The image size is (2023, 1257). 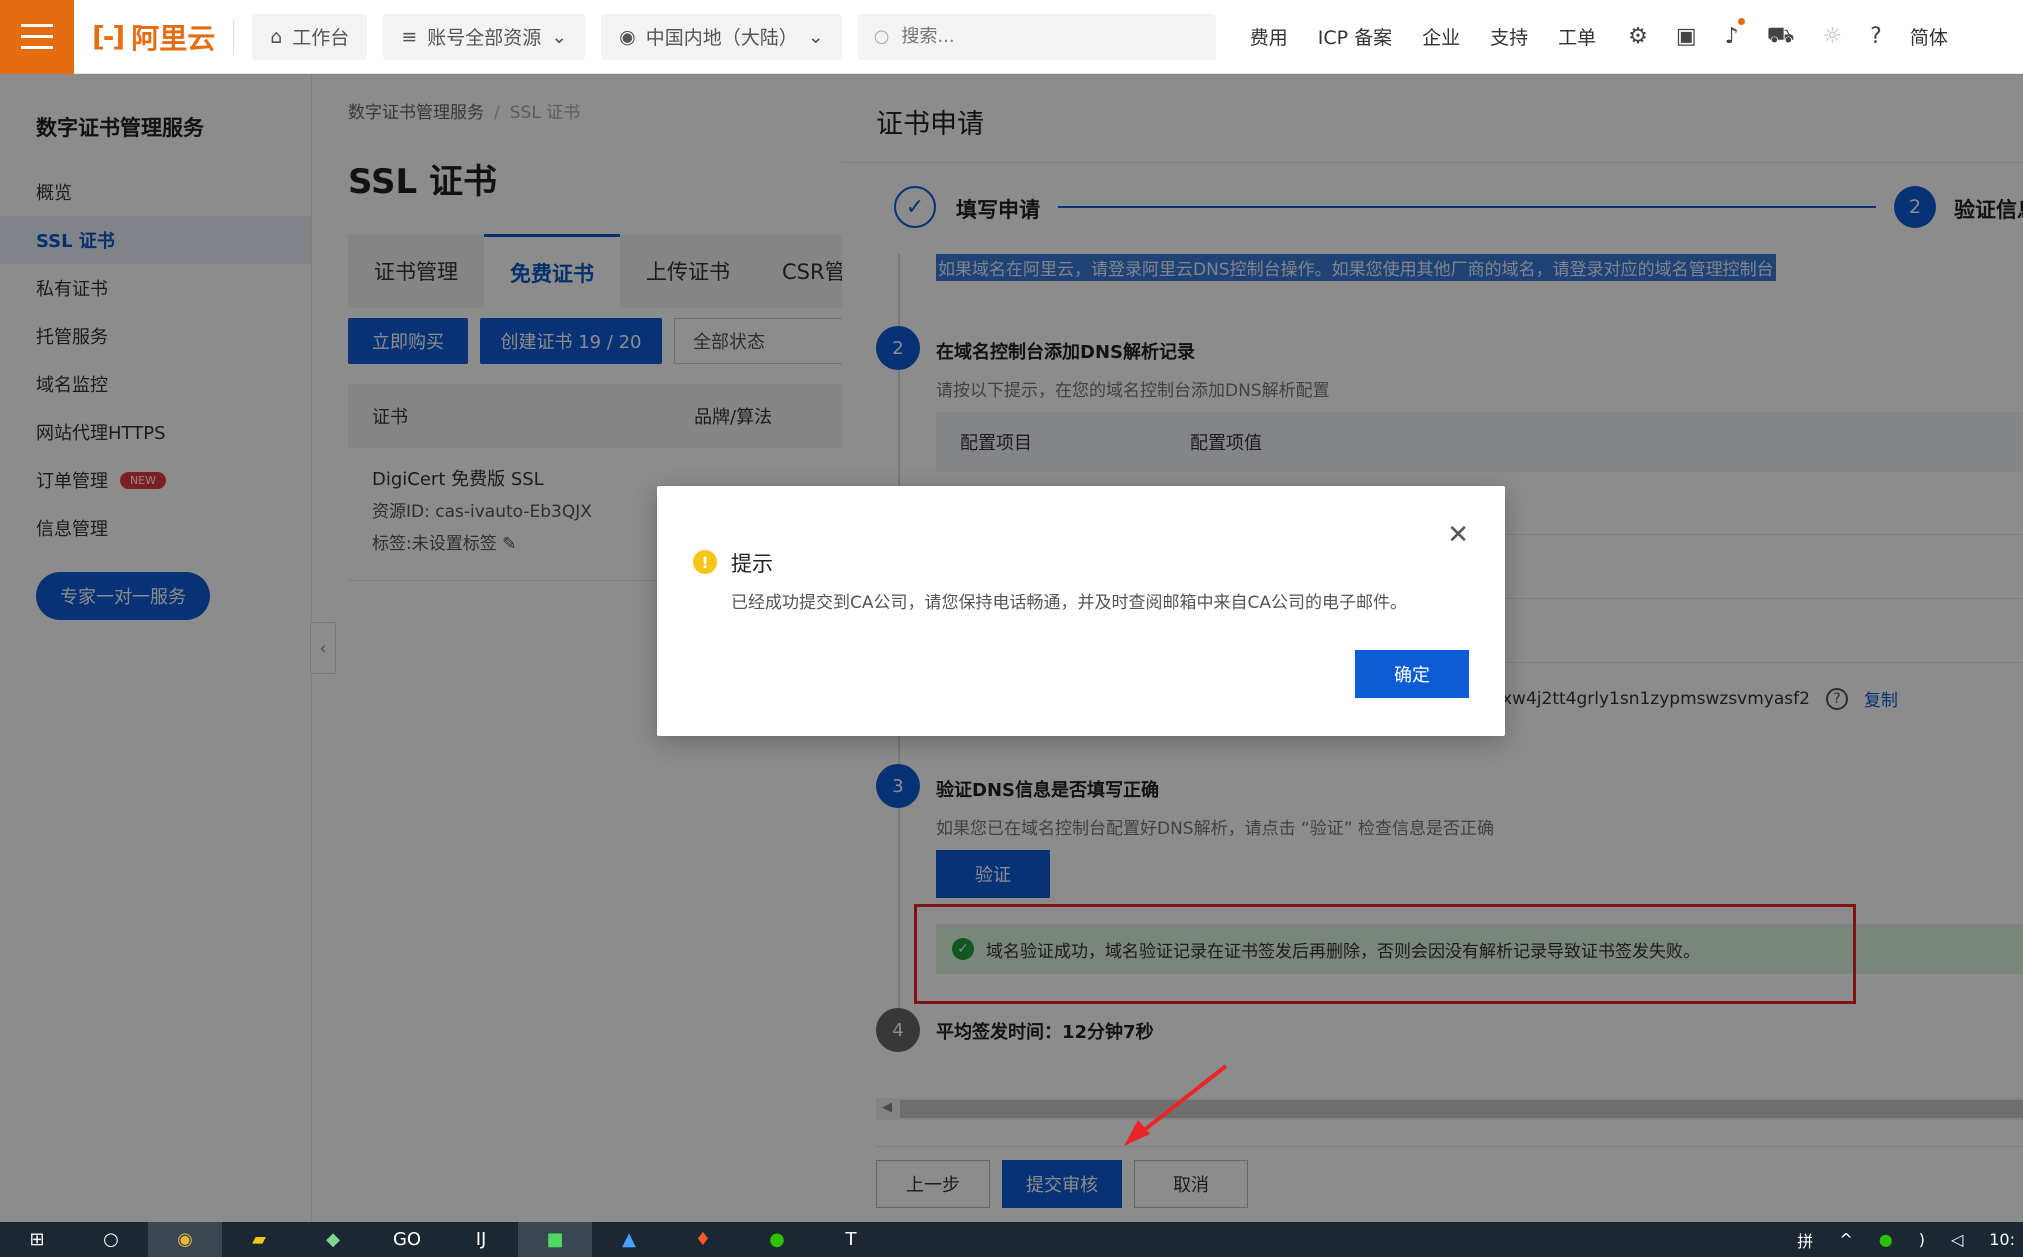 What do you see at coordinates (1412, 674) in the screenshot?
I see `confirm-button: 确定` at bounding box center [1412, 674].